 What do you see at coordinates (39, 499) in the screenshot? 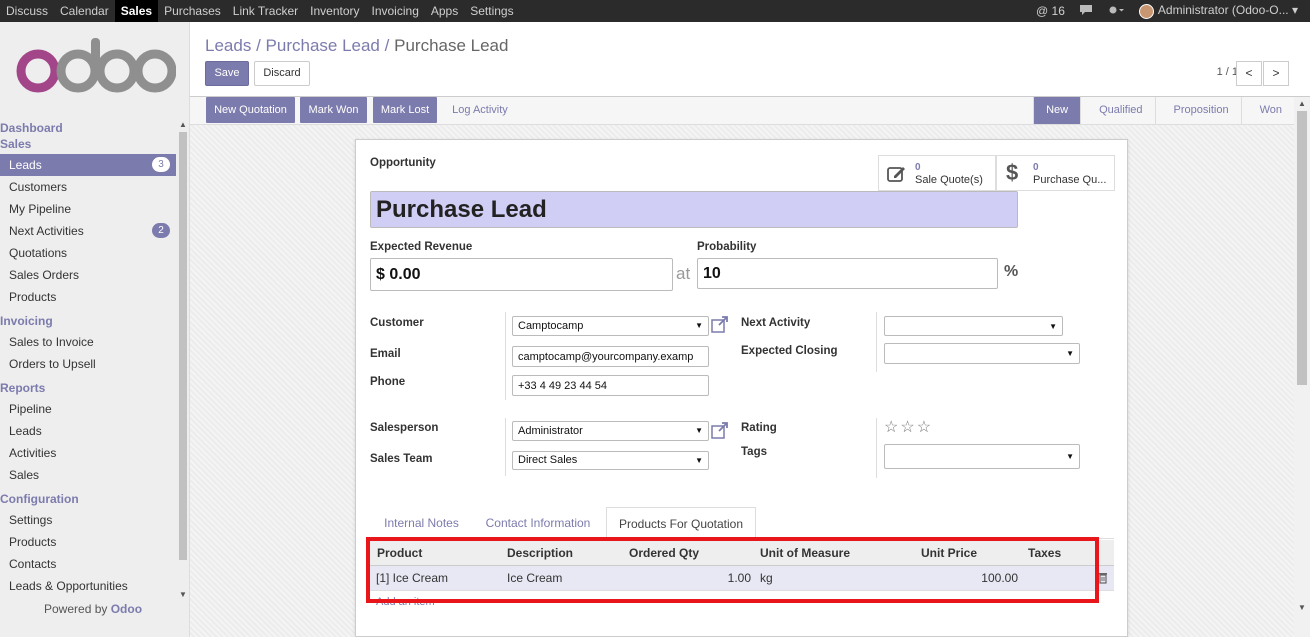
I see `sidebar-section-configuration: Configuration` at bounding box center [39, 499].